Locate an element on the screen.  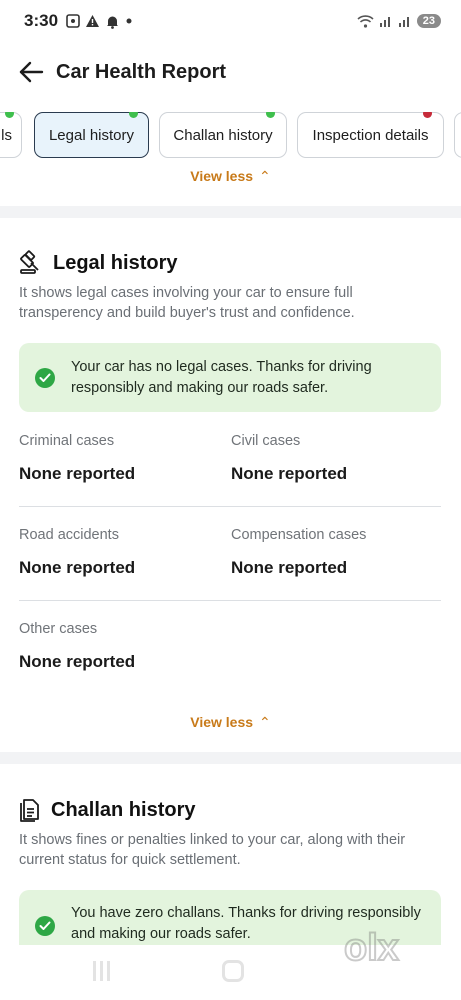
tab-challan-history: Challan history is located at coordinates (223, 135).